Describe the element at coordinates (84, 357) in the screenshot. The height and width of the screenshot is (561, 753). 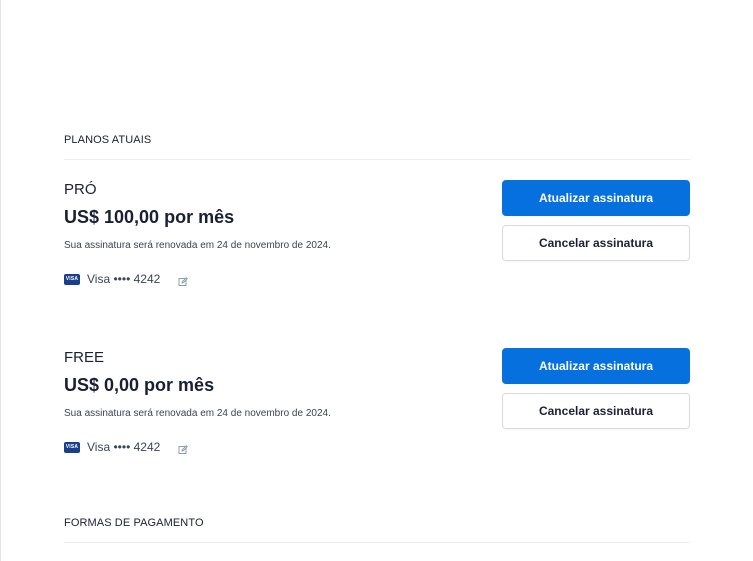
I see `plan-name: FREE` at that location.